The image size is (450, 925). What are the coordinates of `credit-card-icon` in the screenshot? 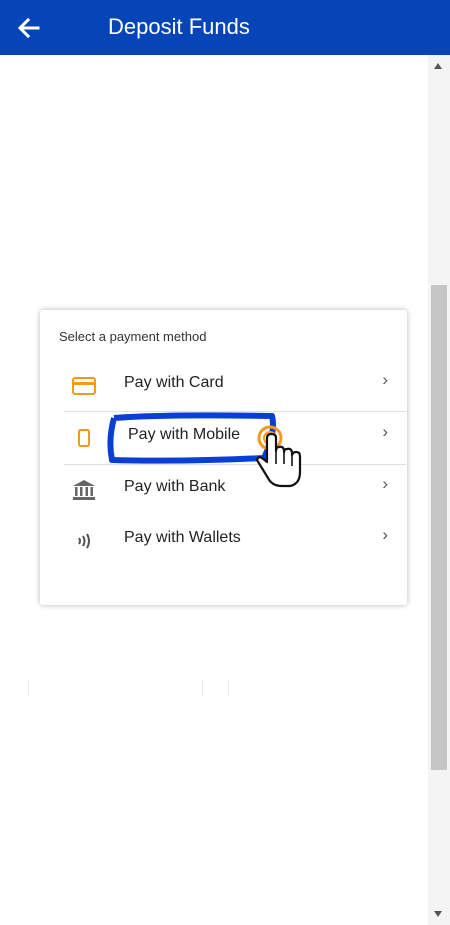 It's located at (84, 386).